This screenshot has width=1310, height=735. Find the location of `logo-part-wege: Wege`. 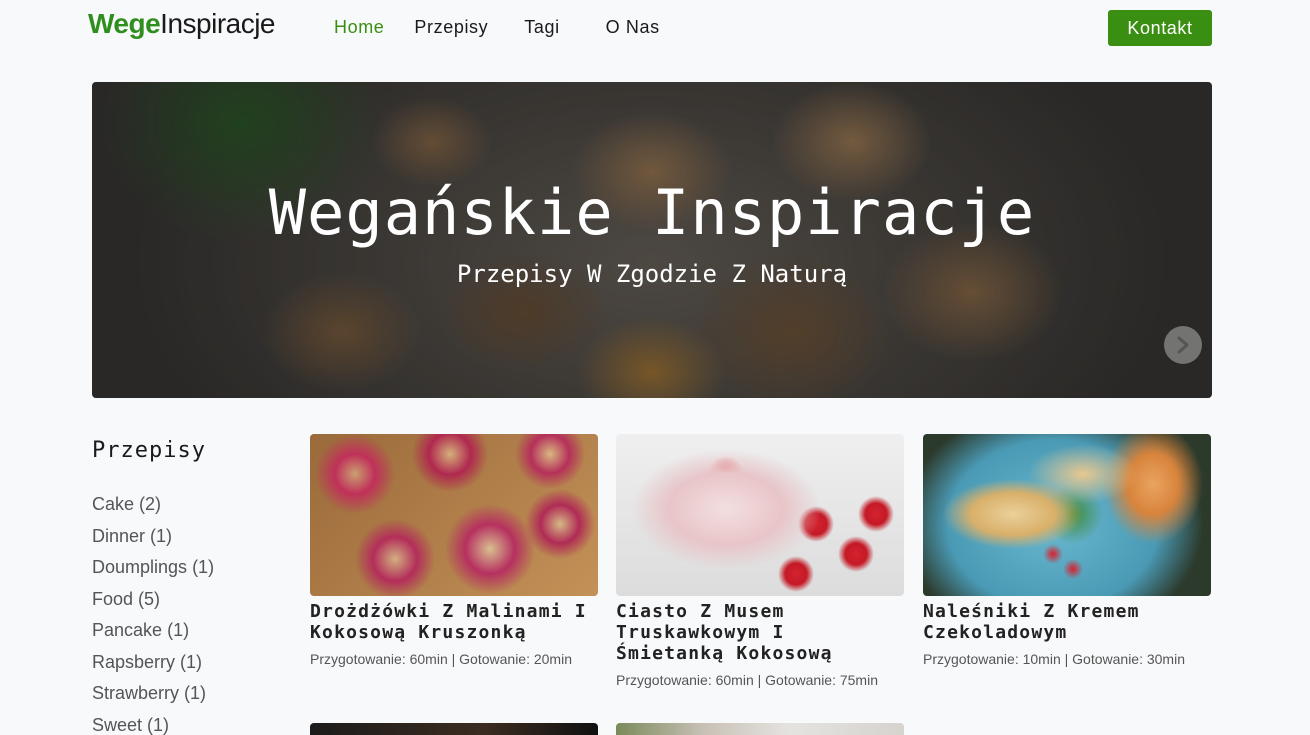

logo-part-wege: Wege is located at coordinates (124, 23).